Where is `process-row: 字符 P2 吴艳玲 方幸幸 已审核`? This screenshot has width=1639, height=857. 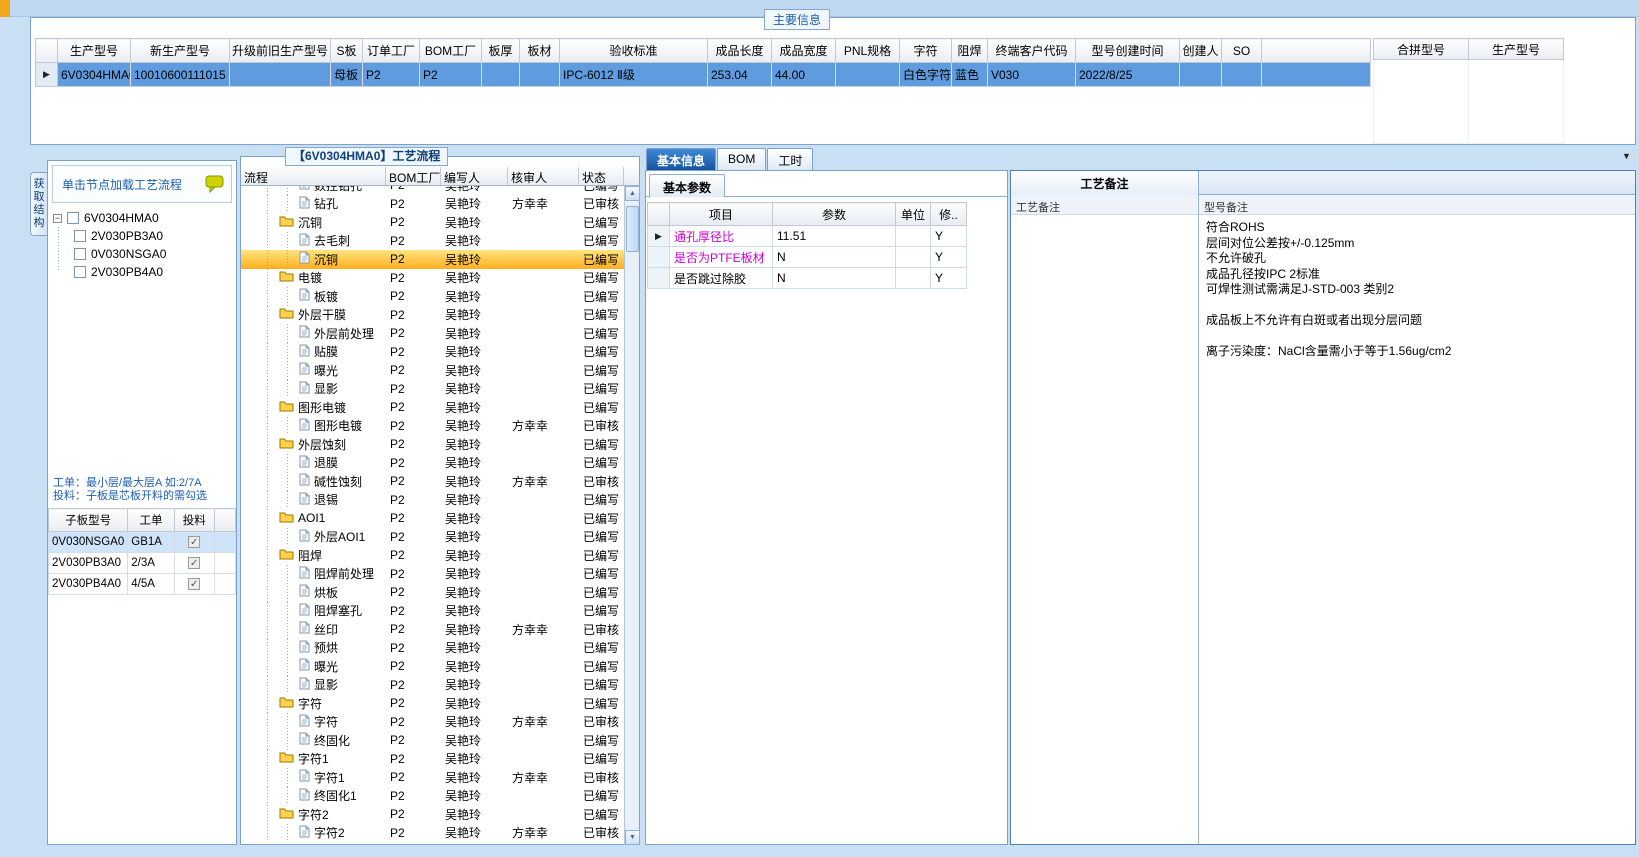 process-row: 字符 P2 吴艳玲 方幸幸 已审核 is located at coordinates (432, 721).